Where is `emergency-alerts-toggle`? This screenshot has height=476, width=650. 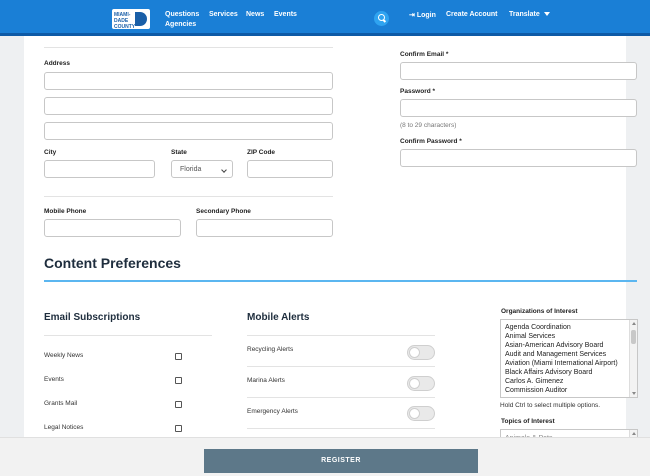
emergency-alerts-toggle is located at coordinates (421, 413).